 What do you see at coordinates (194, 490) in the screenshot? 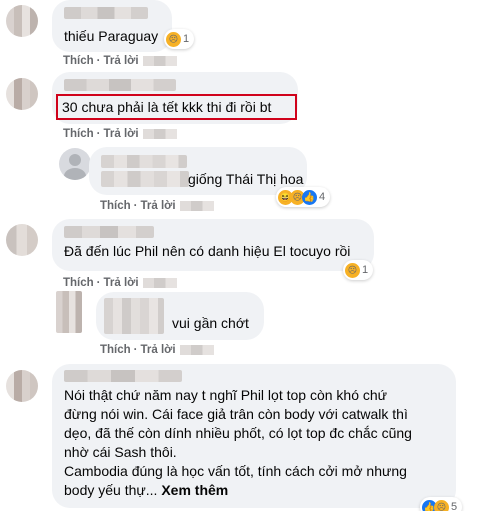
I see `see-more-link: Xem thêm` at bounding box center [194, 490].